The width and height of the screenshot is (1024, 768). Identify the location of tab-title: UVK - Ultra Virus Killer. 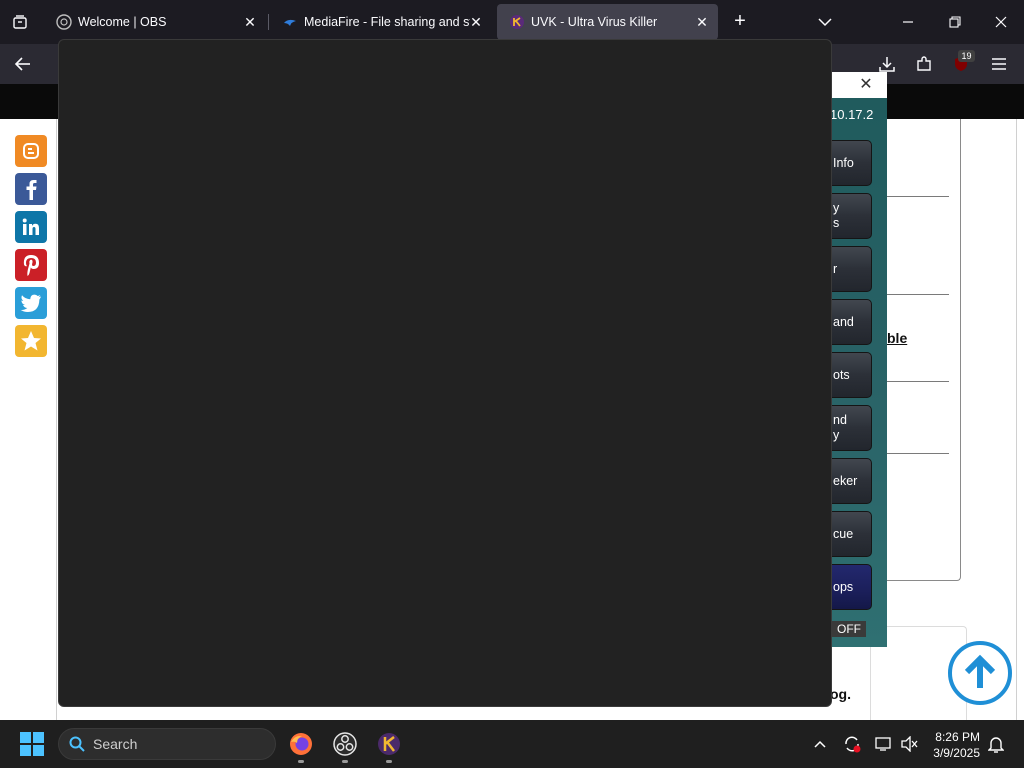
(594, 22).